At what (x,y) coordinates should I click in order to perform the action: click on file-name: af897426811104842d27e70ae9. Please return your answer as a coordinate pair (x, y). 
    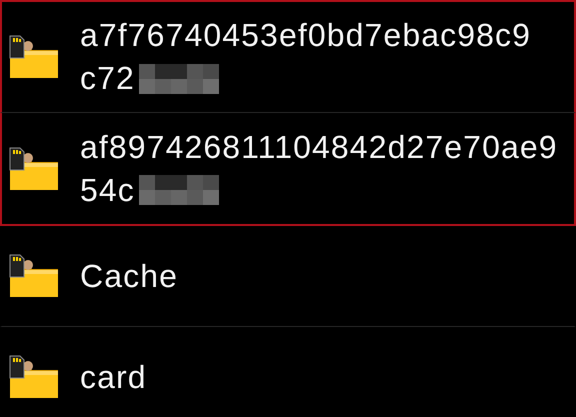
    Looking at the image, I should click on (319, 147).